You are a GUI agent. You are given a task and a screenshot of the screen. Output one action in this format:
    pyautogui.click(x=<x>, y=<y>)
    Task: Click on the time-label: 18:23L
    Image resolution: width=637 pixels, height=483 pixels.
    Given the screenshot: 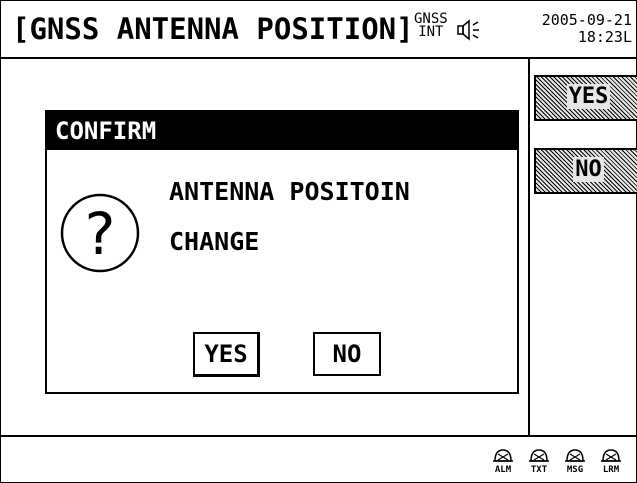 What is the action you would take?
    pyautogui.click(x=604, y=37)
    